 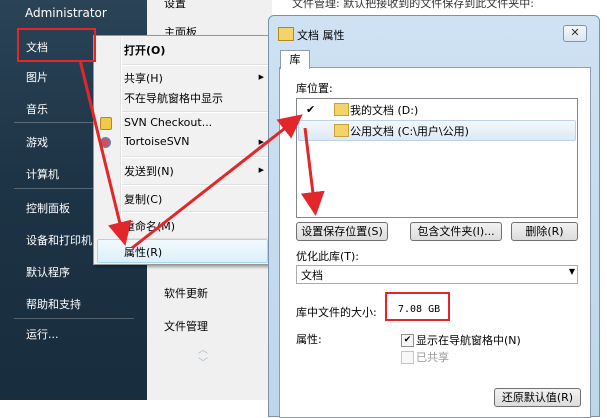 I want to click on nav-pane-label: 显示在导航窗格中(N), so click(x=468, y=340).